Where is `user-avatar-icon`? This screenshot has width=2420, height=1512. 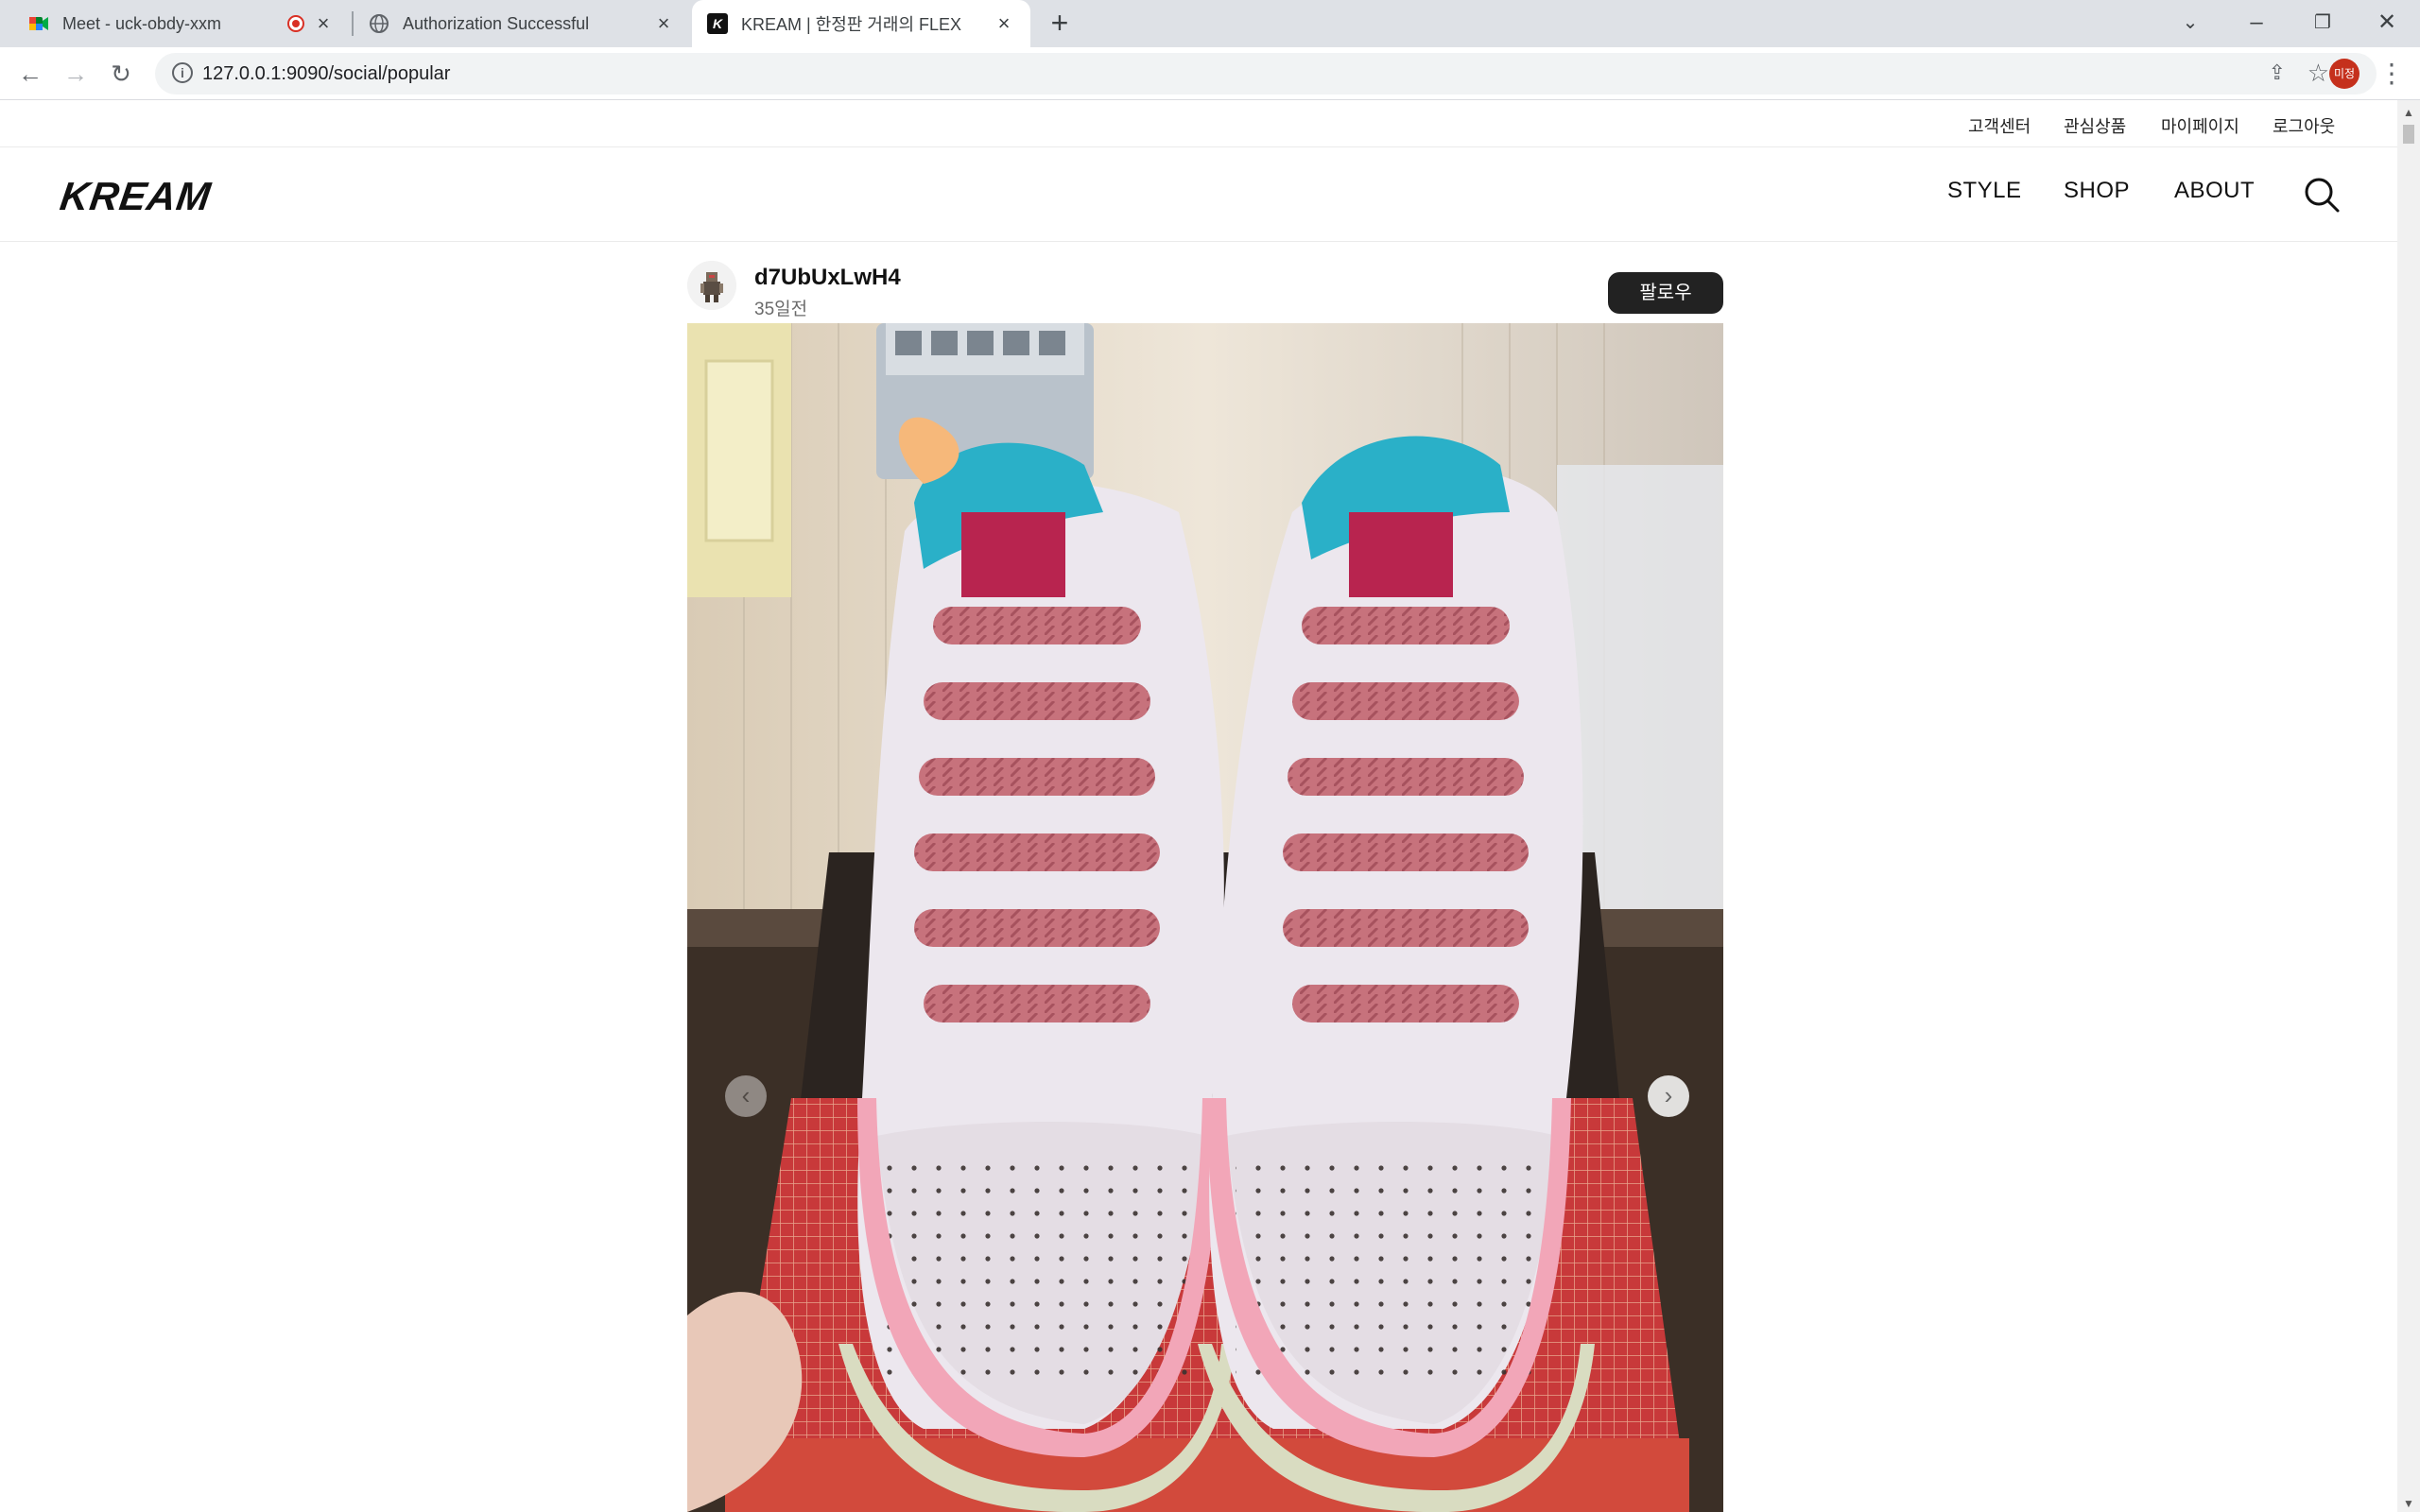
user-avatar-icon is located at coordinates (711, 285).